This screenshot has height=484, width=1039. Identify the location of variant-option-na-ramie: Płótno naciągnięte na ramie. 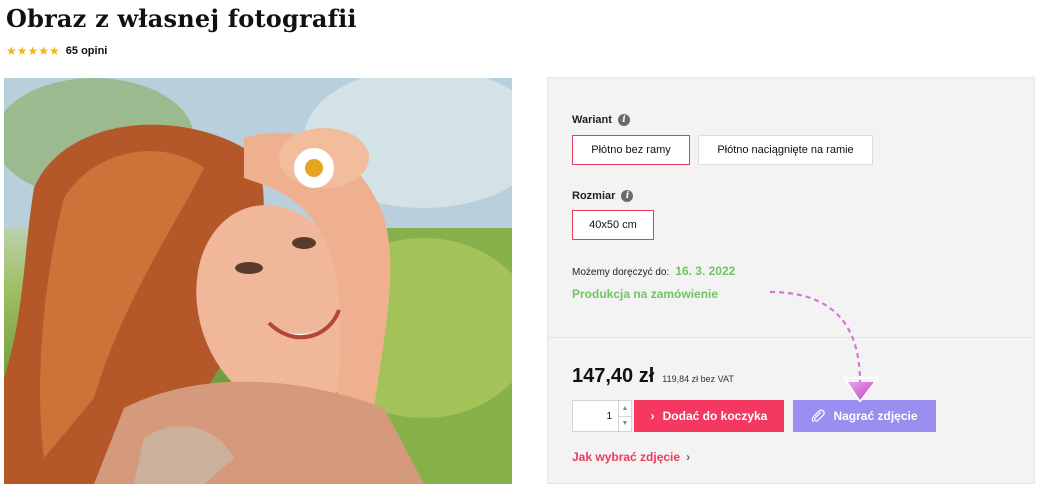
(785, 150).